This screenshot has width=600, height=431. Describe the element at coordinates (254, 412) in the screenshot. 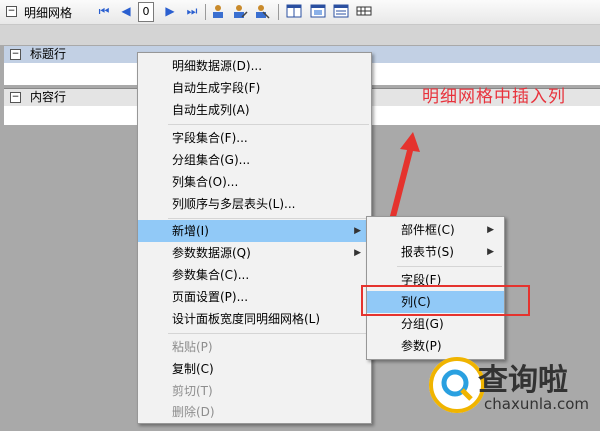

I see `menu-item-delete: 删除(D)` at that location.